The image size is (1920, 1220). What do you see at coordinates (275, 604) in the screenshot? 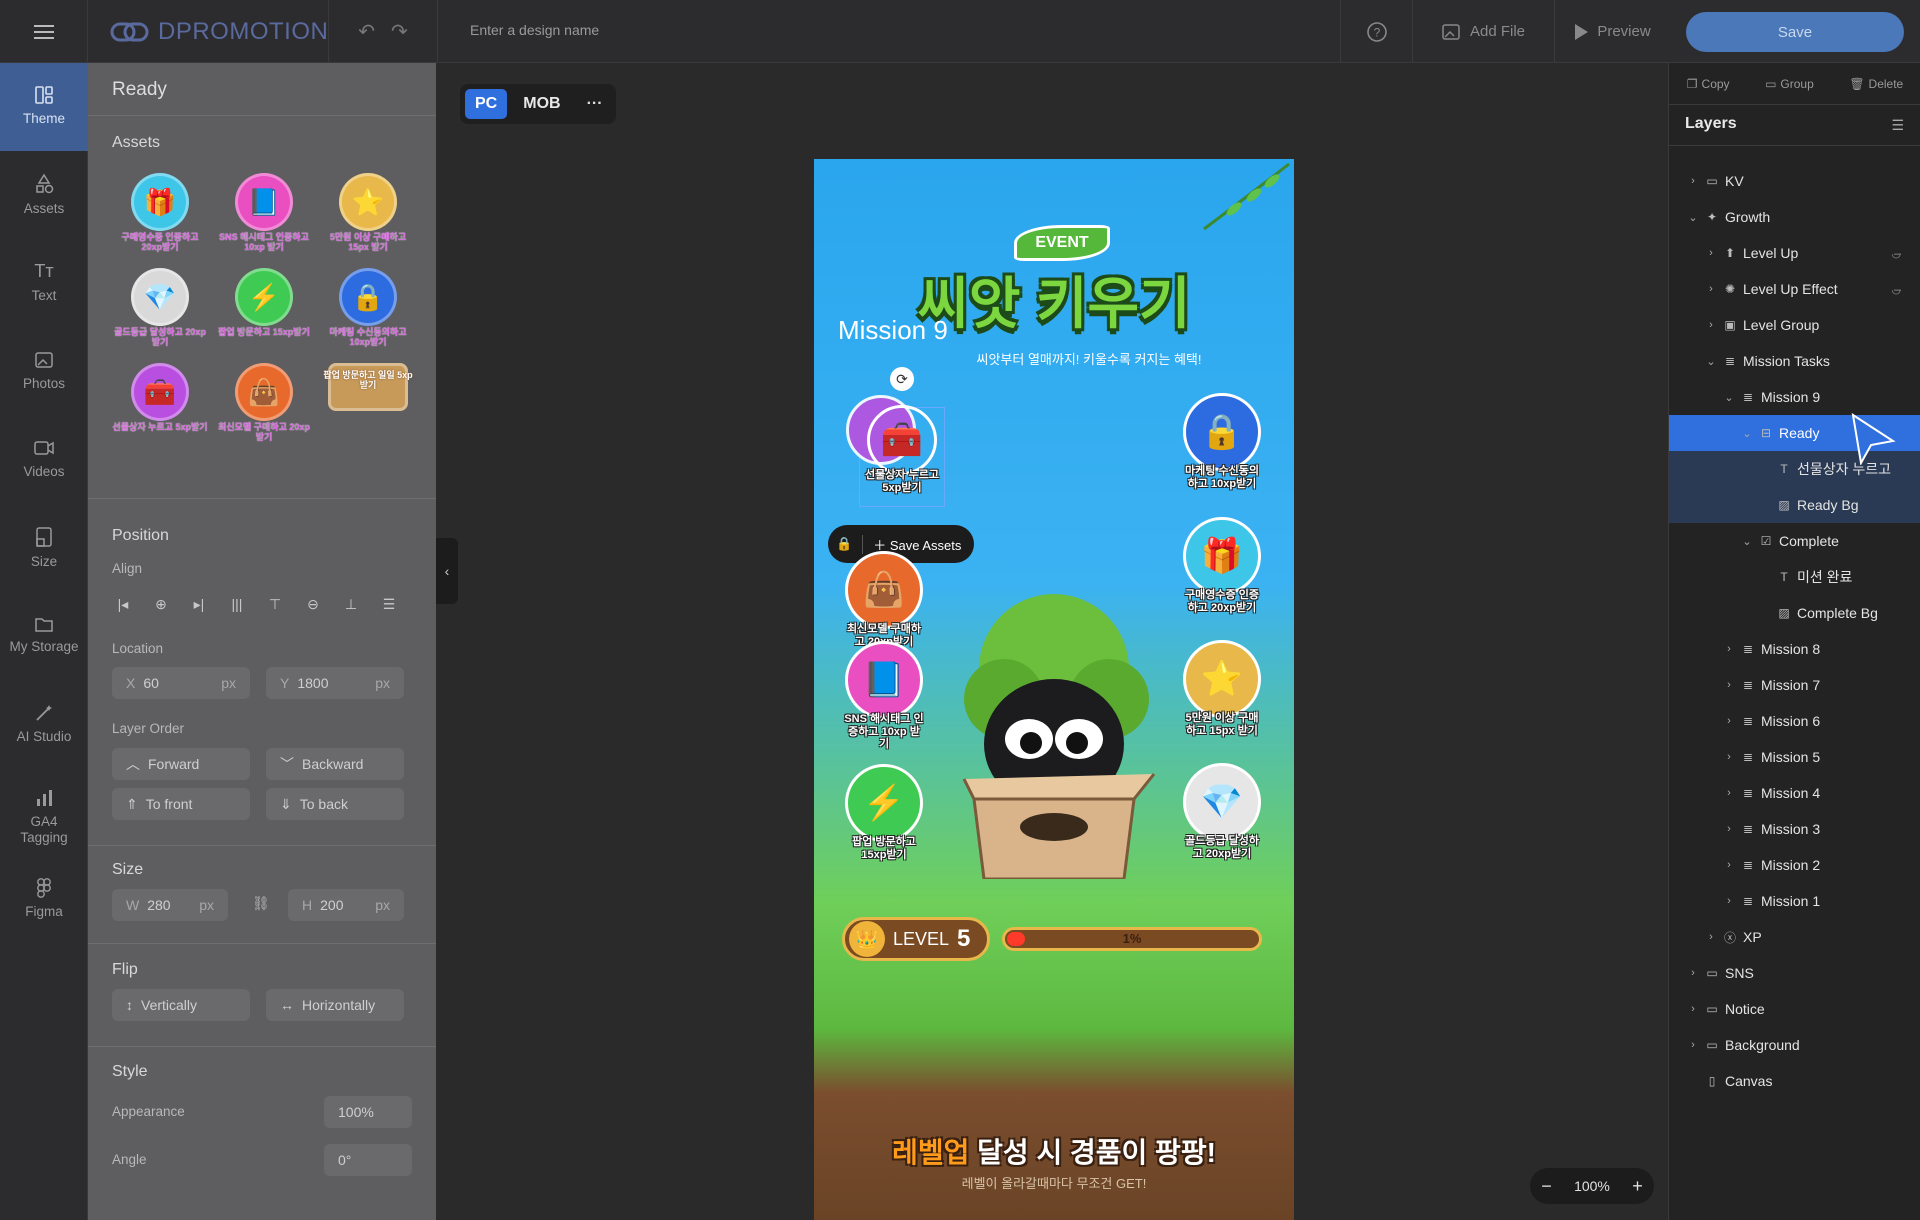
I see `align-top-icon: ⊤` at bounding box center [275, 604].